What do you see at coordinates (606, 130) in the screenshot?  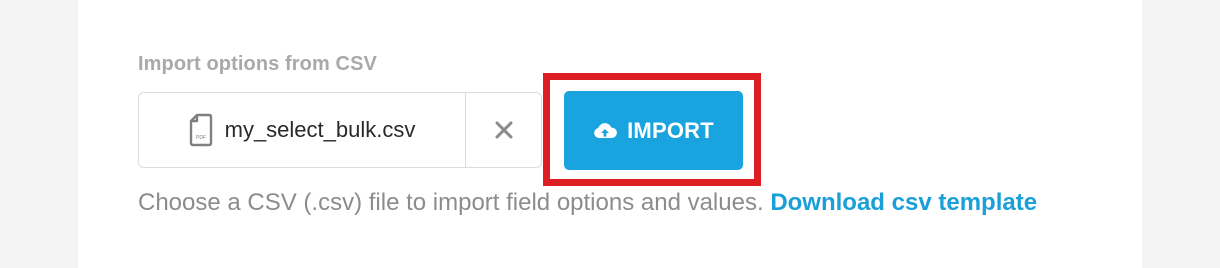 I see `cloud-upload-icon` at bounding box center [606, 130].